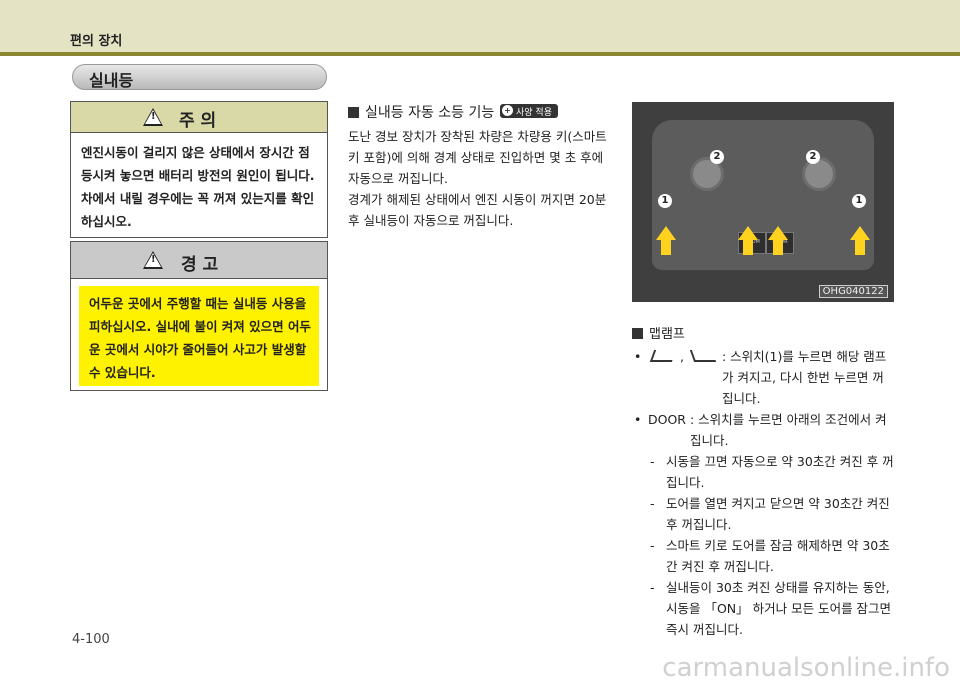 Image resolution: width=960 pixels, height=685 pixels. Describe the element at coordinates (717, 157) in the screenshot. I see `callout-2-left: 2` at that location.